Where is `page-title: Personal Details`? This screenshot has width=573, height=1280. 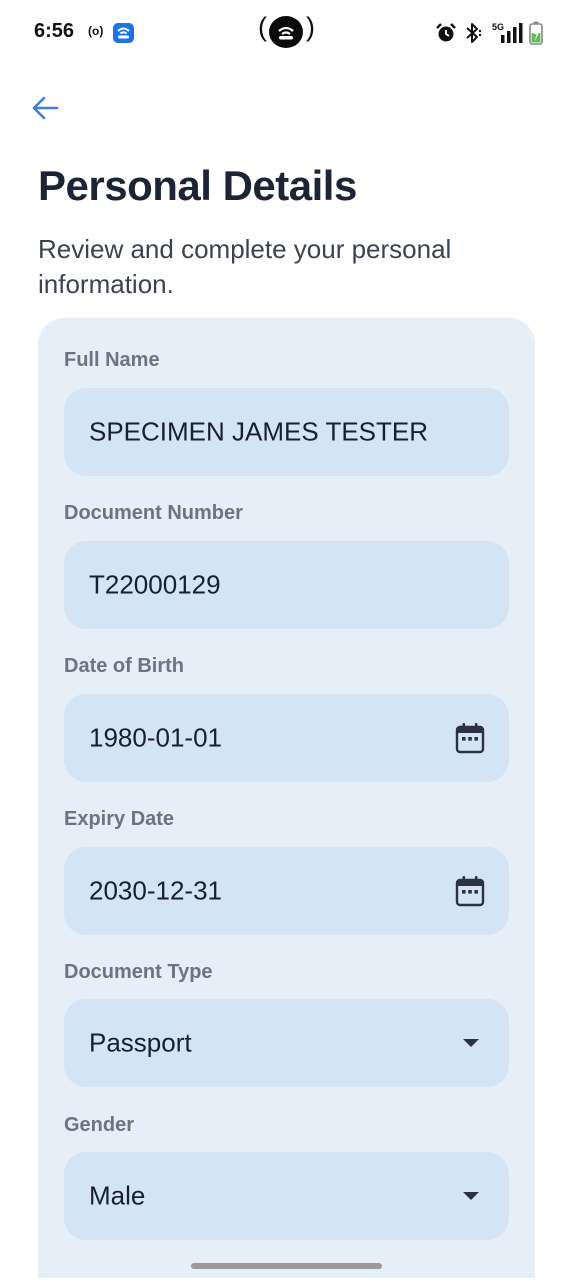 page-title: Personal Details is located at coordinates (197, 185).